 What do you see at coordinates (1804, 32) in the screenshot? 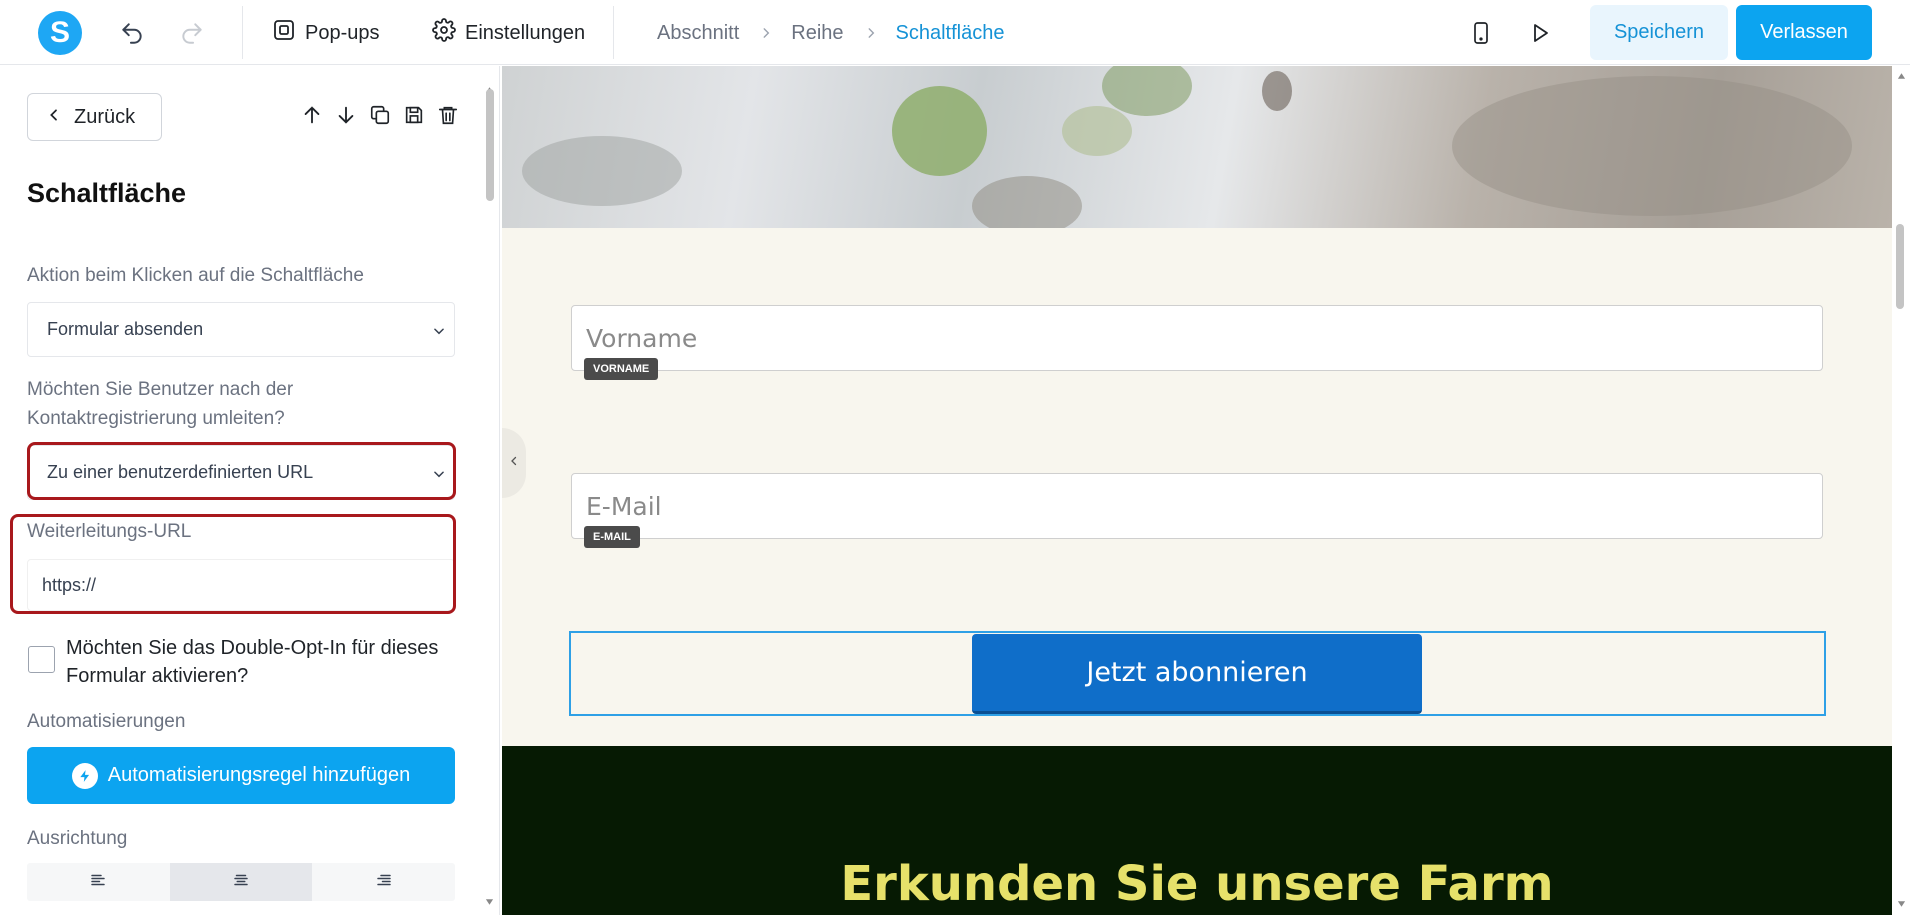
I see `leave-button: Verlassen` at bounding box center [1804, 32].